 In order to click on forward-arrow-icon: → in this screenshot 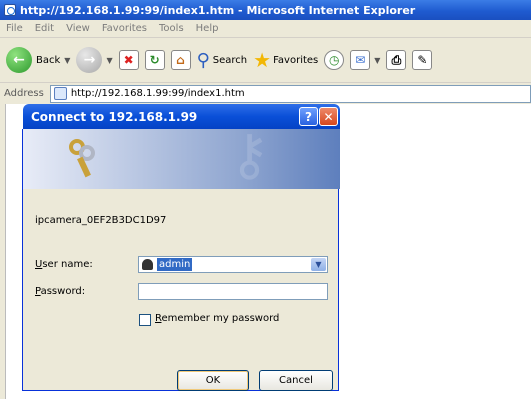, I will do `click(89, 60)`.